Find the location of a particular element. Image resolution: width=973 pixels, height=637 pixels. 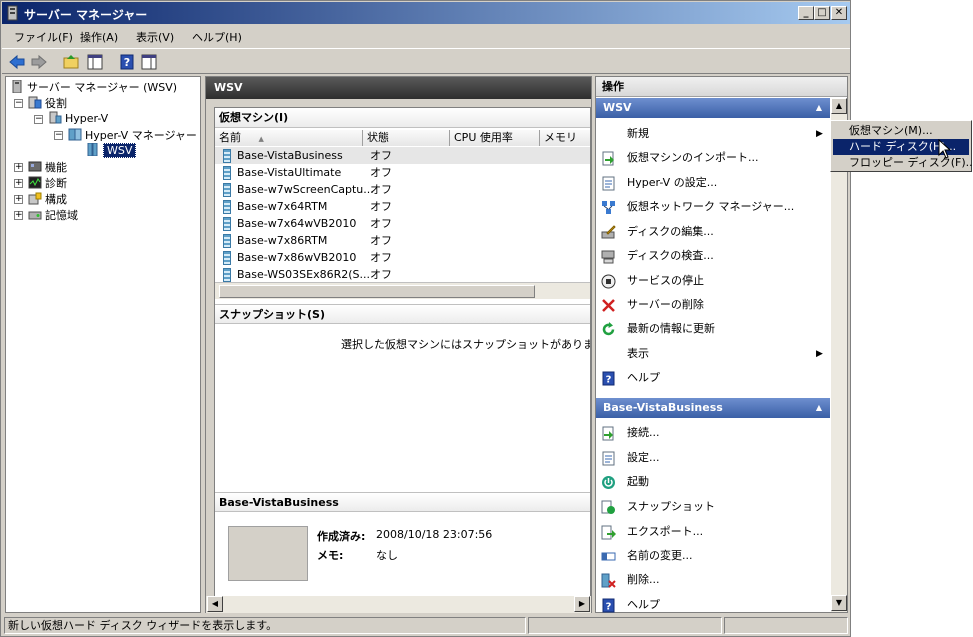

table-row: Base-VistaUltimate オフ is located at coordinates (402, 172).